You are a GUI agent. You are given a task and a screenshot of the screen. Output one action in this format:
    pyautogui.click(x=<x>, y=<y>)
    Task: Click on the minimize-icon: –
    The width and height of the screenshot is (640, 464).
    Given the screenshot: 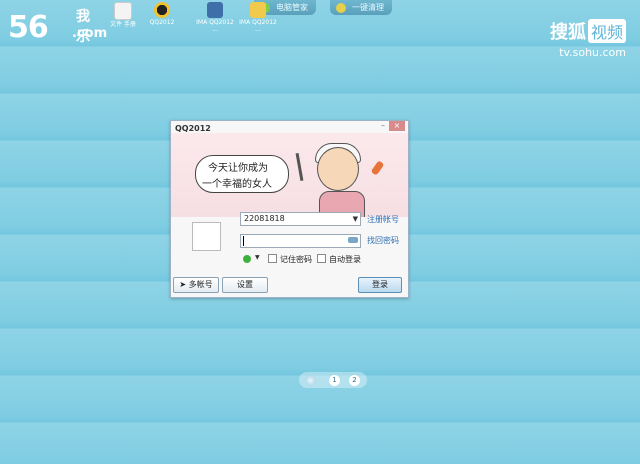 What is the action you would take?
    pyautogui.click(x=383, y=126)
    